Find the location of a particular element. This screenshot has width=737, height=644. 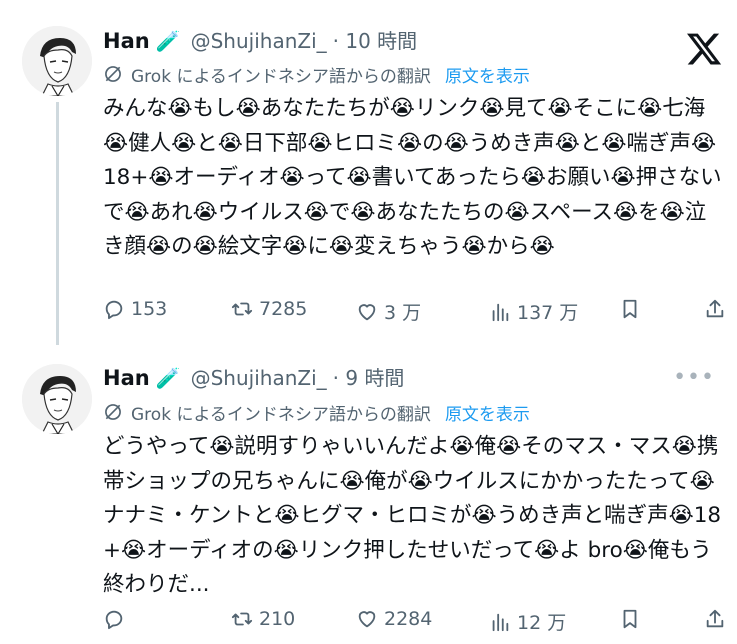

like-button: 3 万 is located at coordinates (388, 311).